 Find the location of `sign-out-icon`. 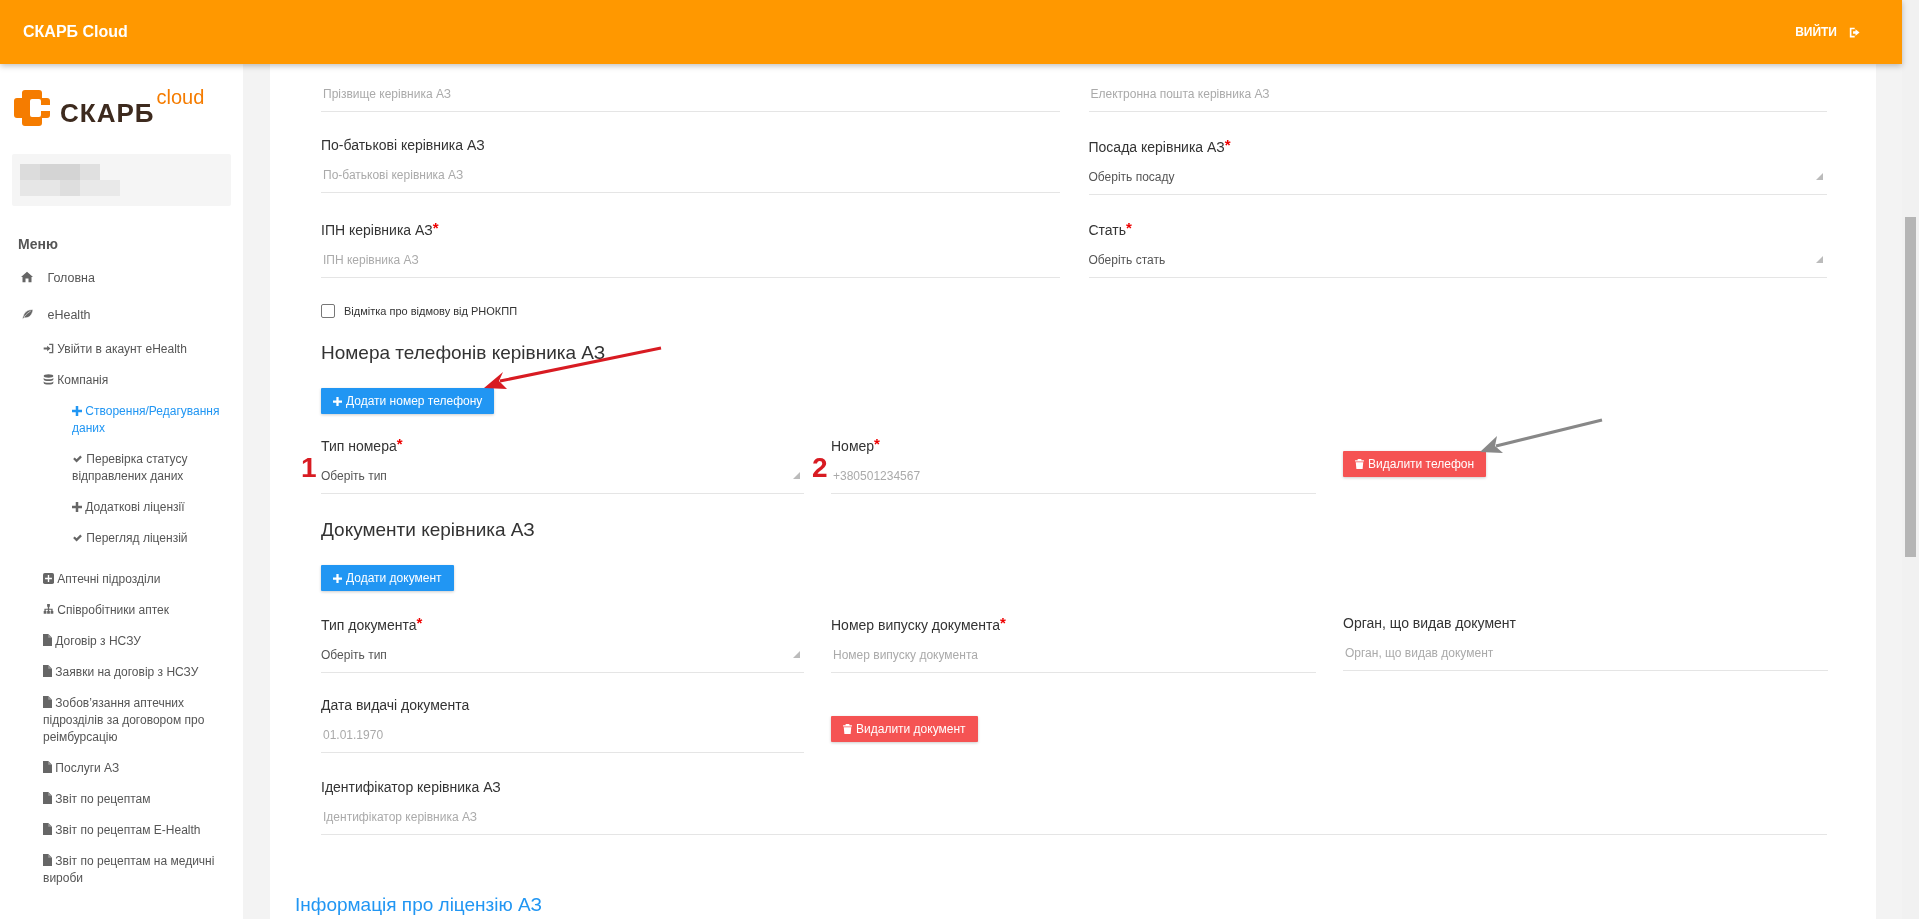

sign-out-icon is located at coordinates (1855, 32).